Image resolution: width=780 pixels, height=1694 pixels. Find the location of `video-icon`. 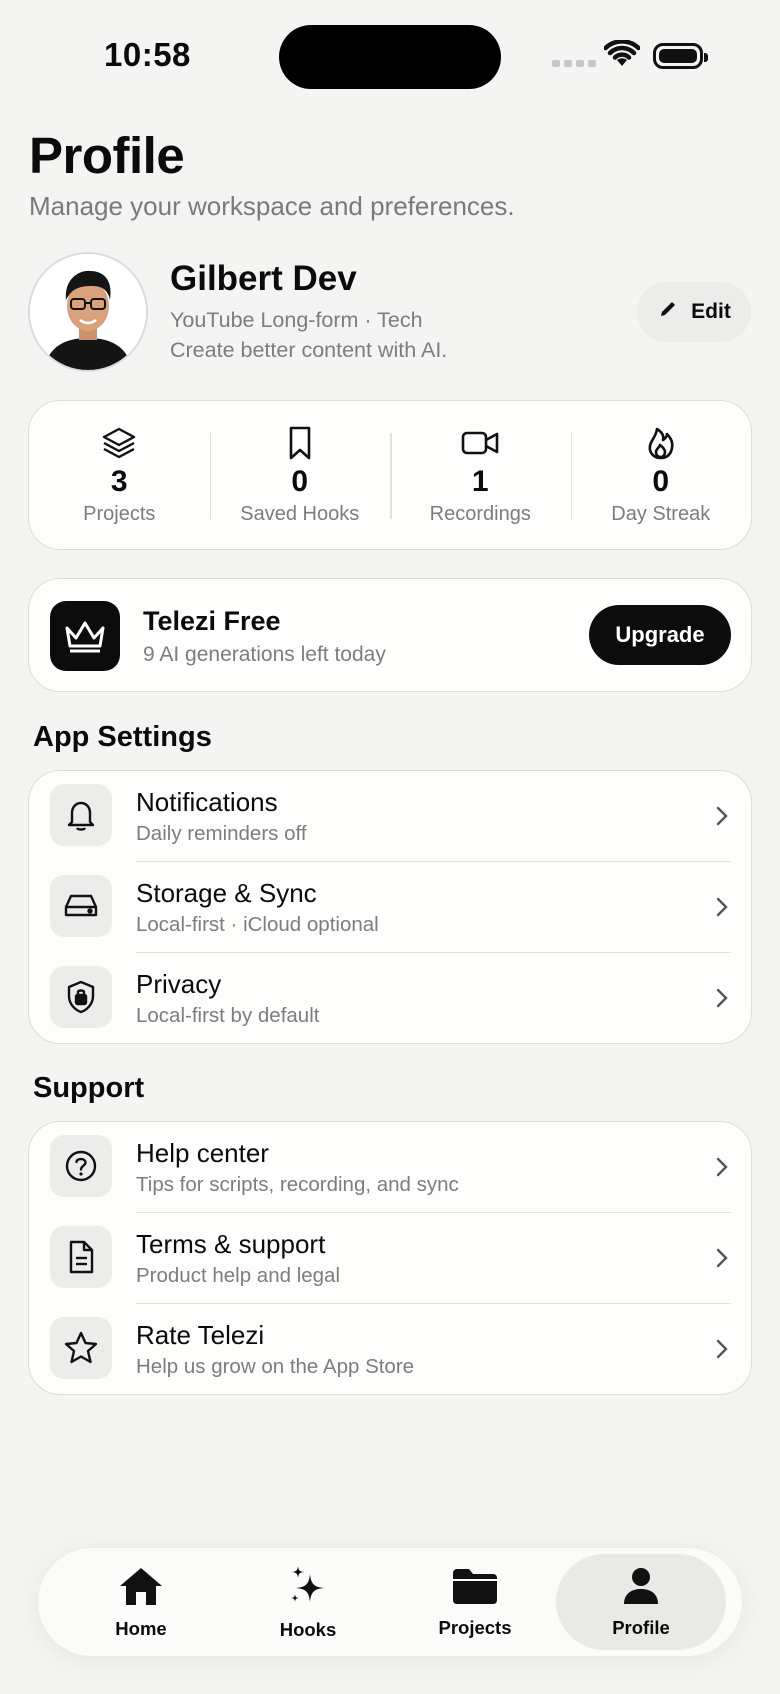

video-icon is located at coordinates (480, 443).